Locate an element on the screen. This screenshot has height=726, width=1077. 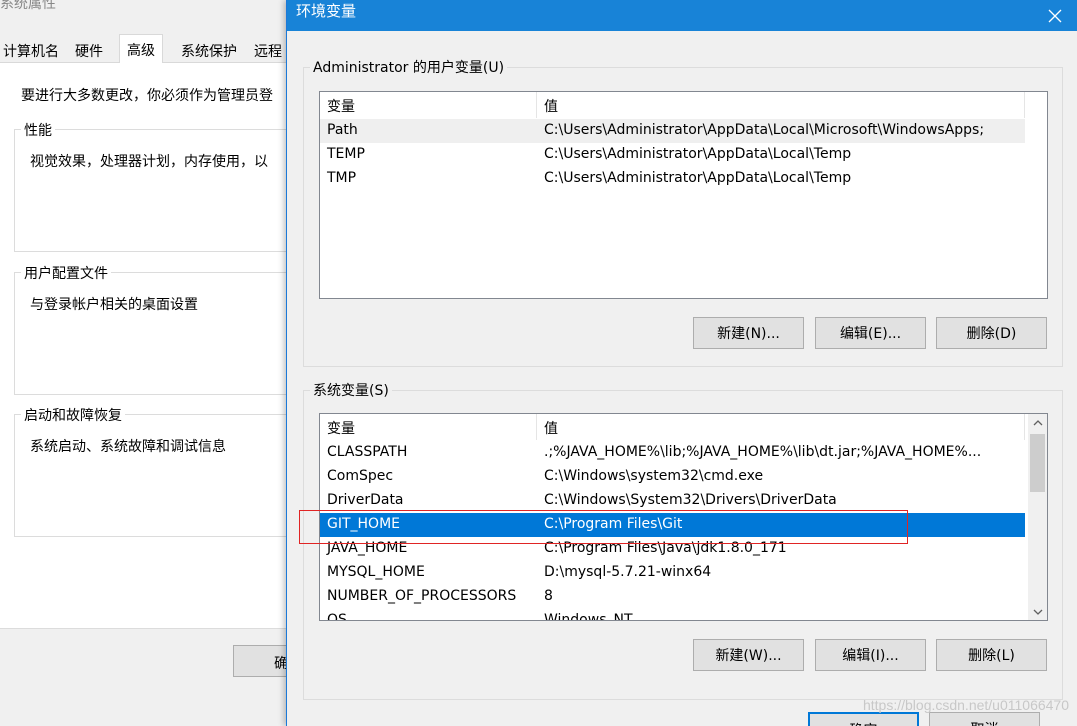
system-variables-legend: 系统变量(S) is located at coordinates (351, 390).